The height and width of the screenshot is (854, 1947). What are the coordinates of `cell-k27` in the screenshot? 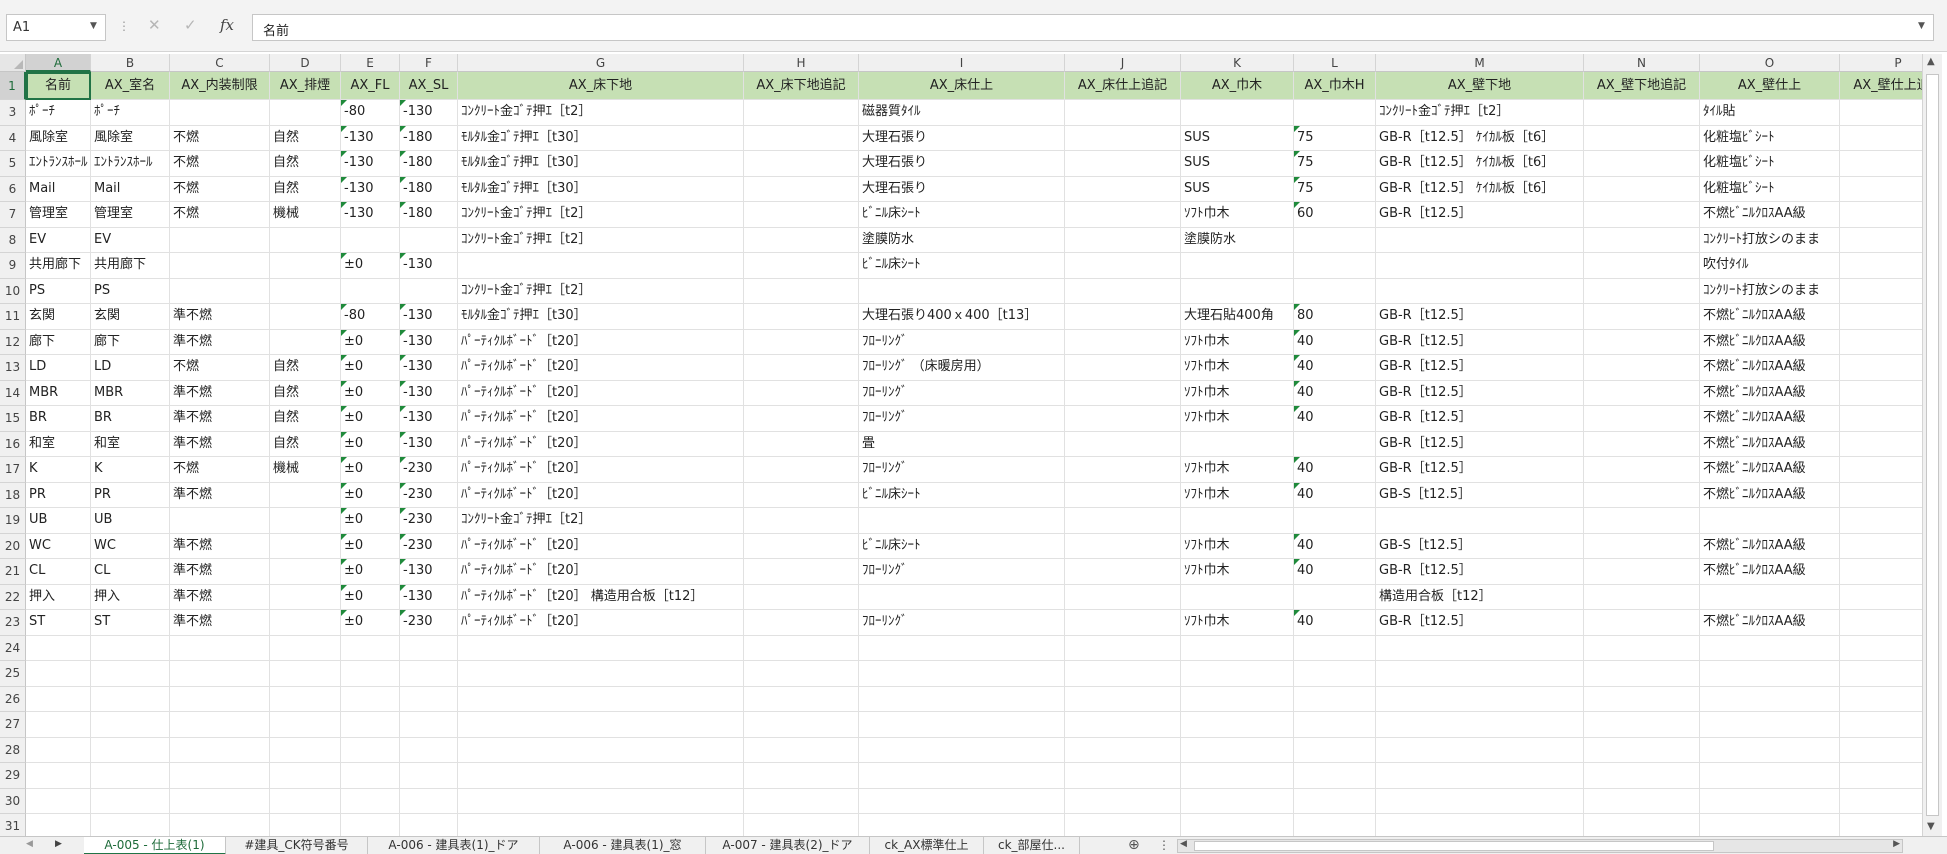 It's located at (1237, 725).